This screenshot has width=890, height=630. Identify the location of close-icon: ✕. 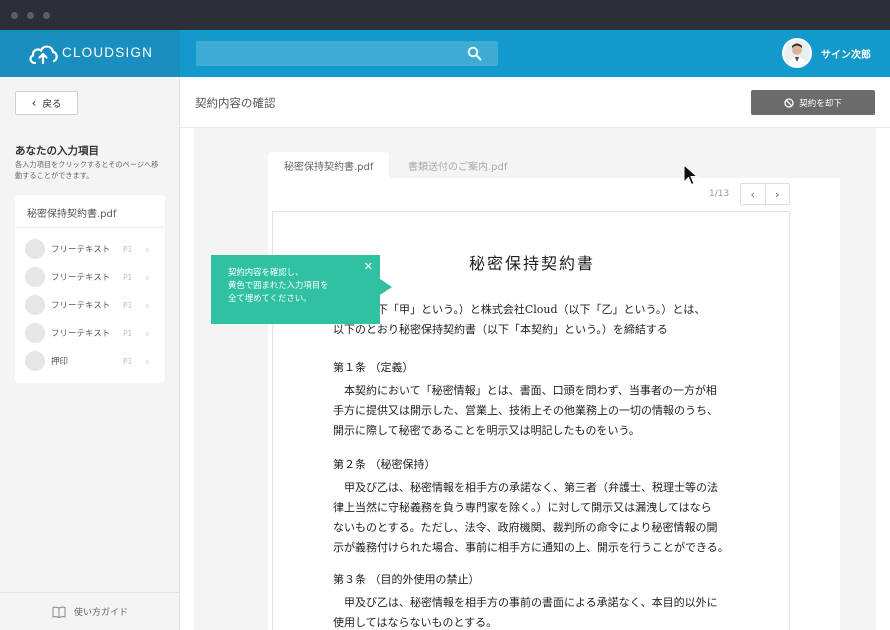
(368, 266).